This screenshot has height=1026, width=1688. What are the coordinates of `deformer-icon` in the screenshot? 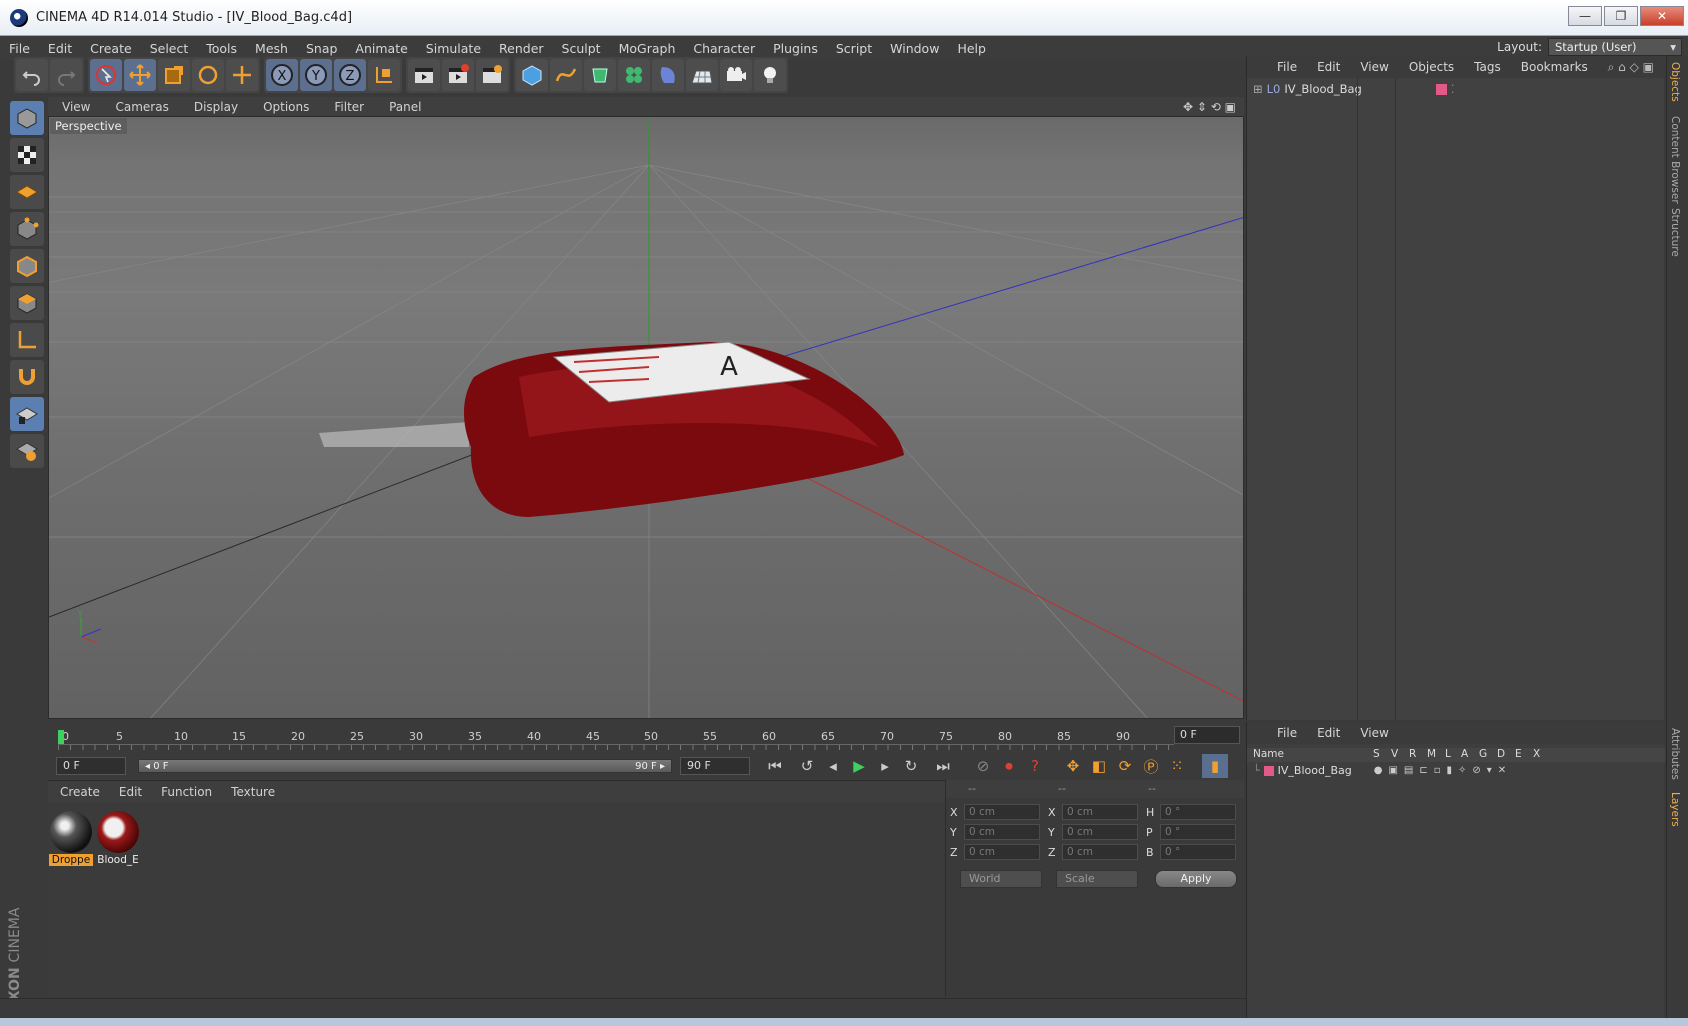 It's located at (668, 75).